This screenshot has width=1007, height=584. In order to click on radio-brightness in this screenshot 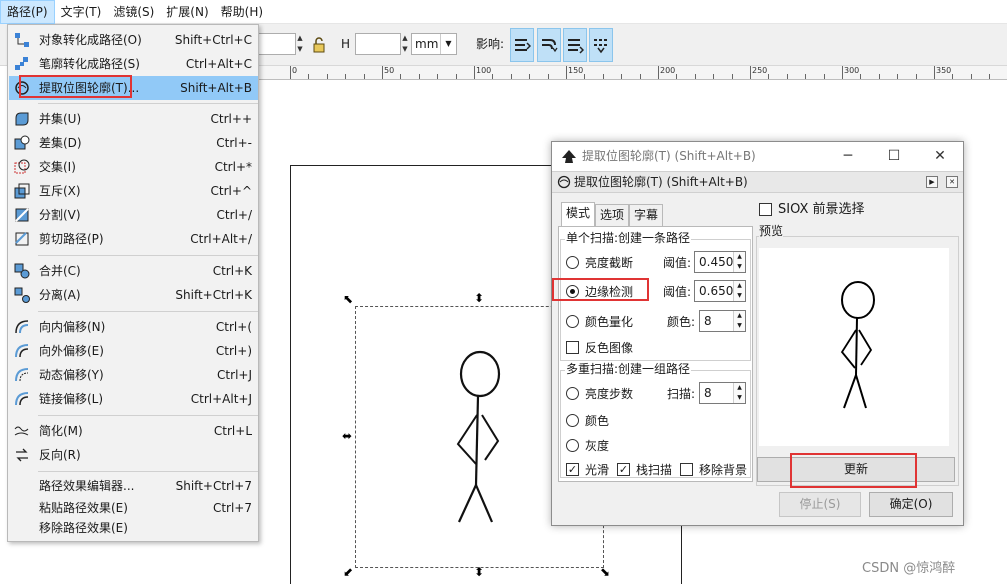, I will do `click(572, 262)`.